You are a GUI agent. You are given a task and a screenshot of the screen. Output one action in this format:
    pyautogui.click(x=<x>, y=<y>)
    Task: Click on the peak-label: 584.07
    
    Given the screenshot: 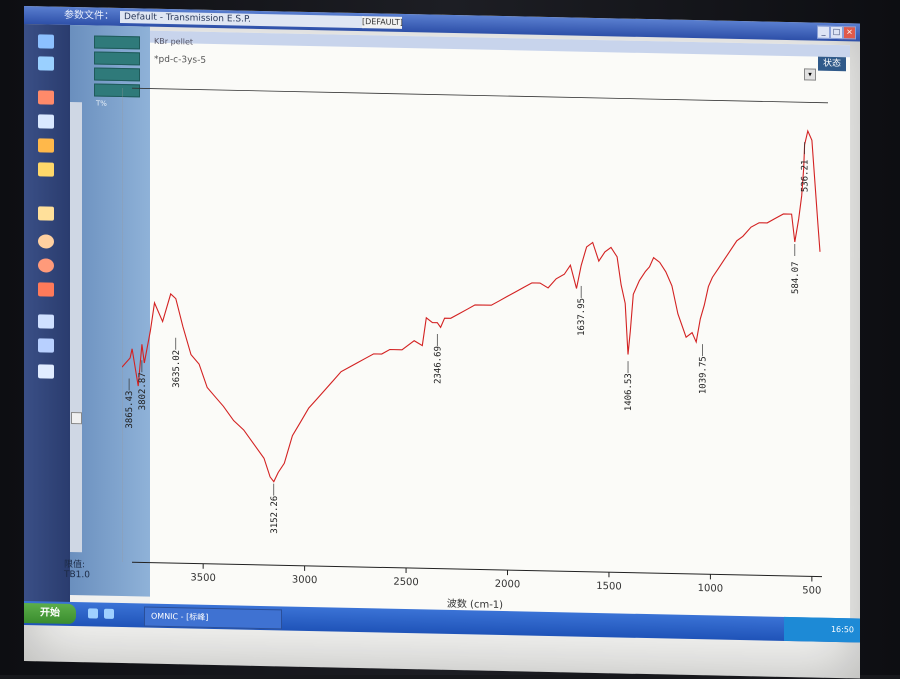 What is the action you would take?
    pyautogui.click(x=796, y=277)
    